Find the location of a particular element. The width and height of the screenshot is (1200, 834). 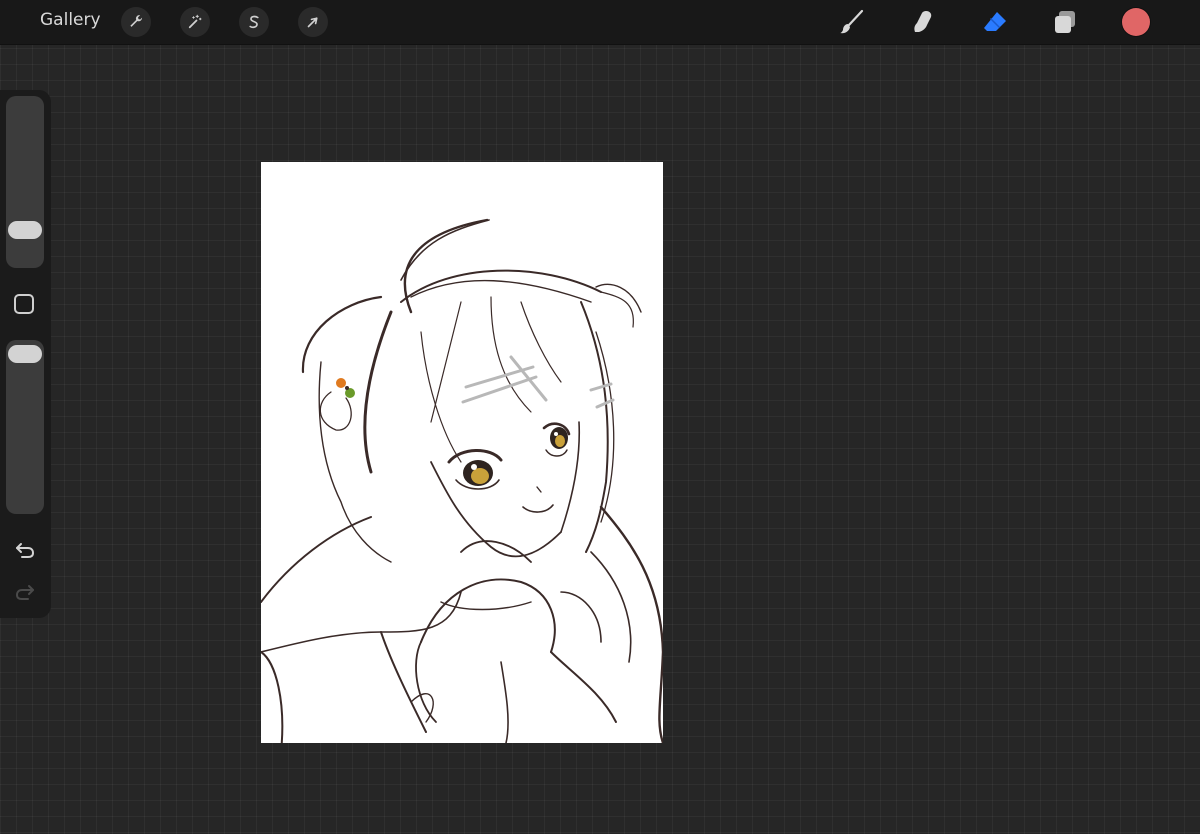

modify-square-icon is located at coordinates (24, 304).